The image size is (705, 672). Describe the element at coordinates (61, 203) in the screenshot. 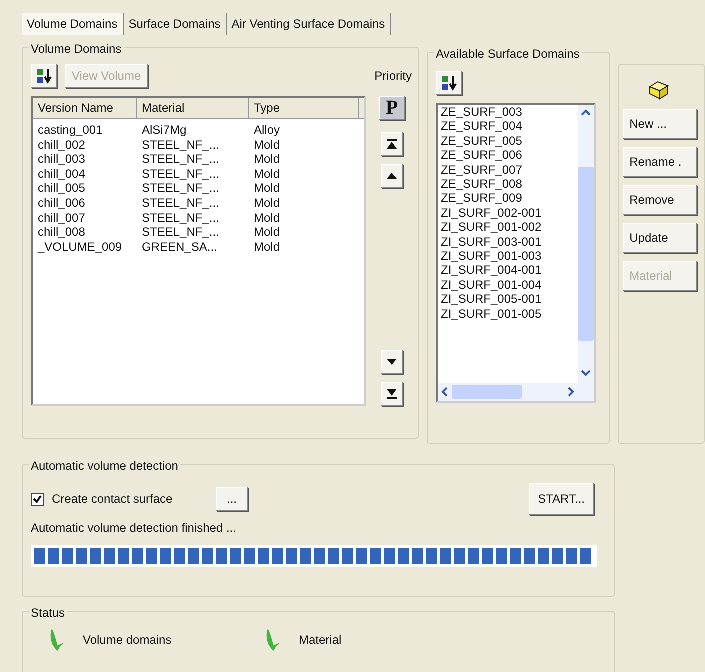

I see `table-cell-text: chill_006` at that location.